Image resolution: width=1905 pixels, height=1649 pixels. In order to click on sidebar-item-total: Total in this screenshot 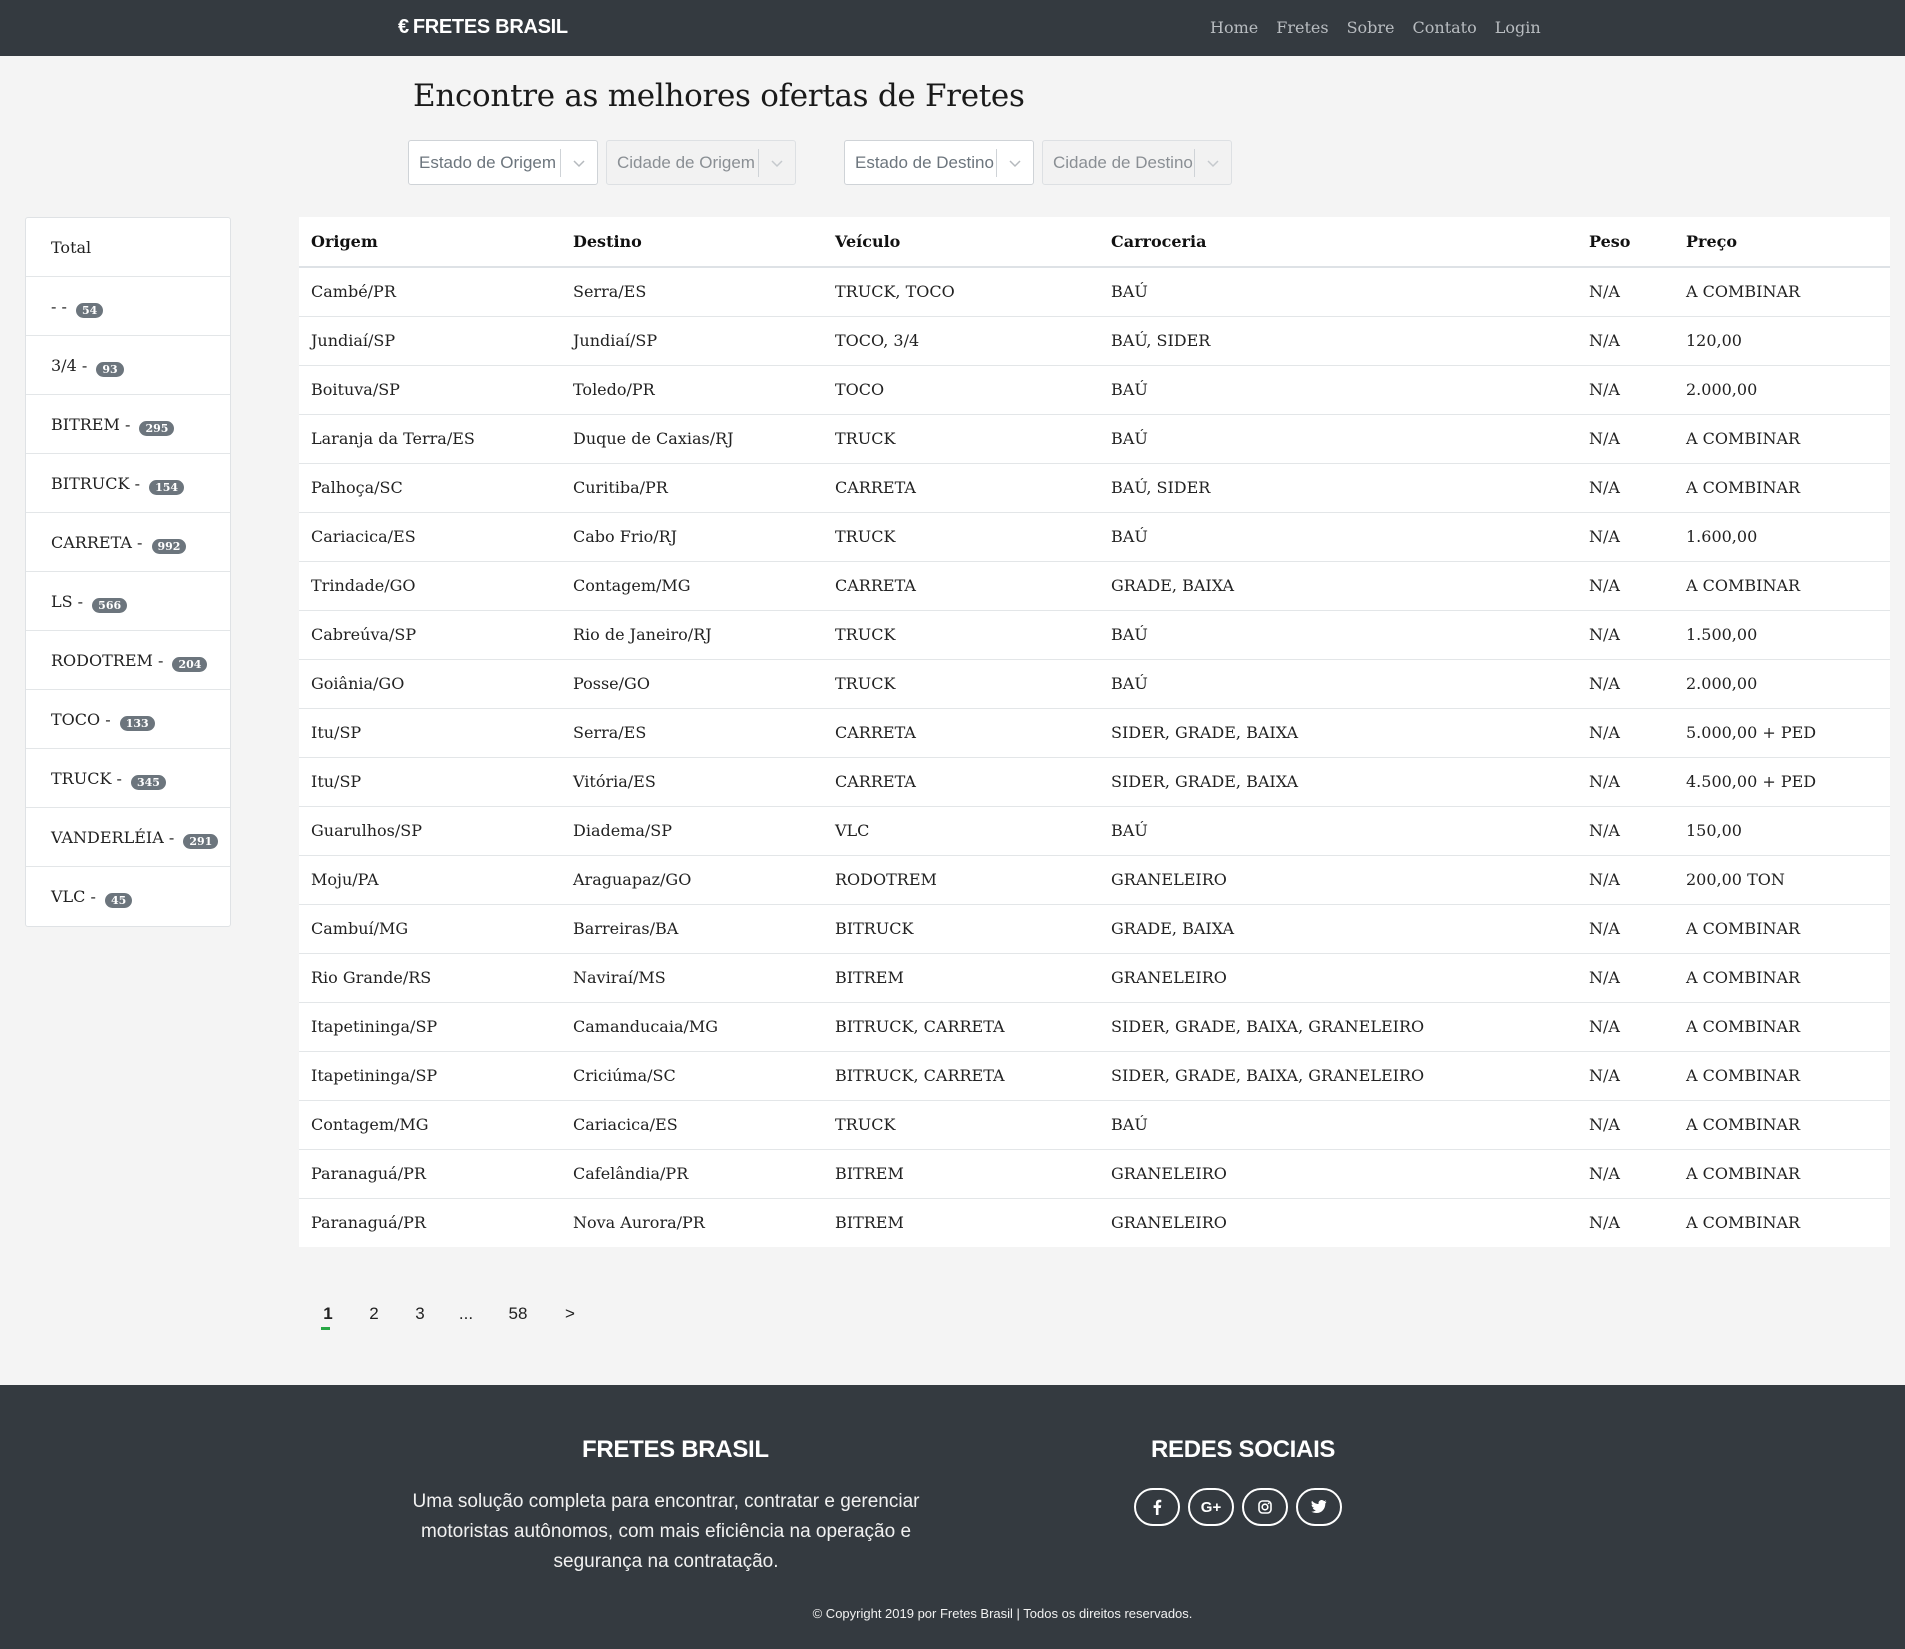, I will do `click(128, 247)`.